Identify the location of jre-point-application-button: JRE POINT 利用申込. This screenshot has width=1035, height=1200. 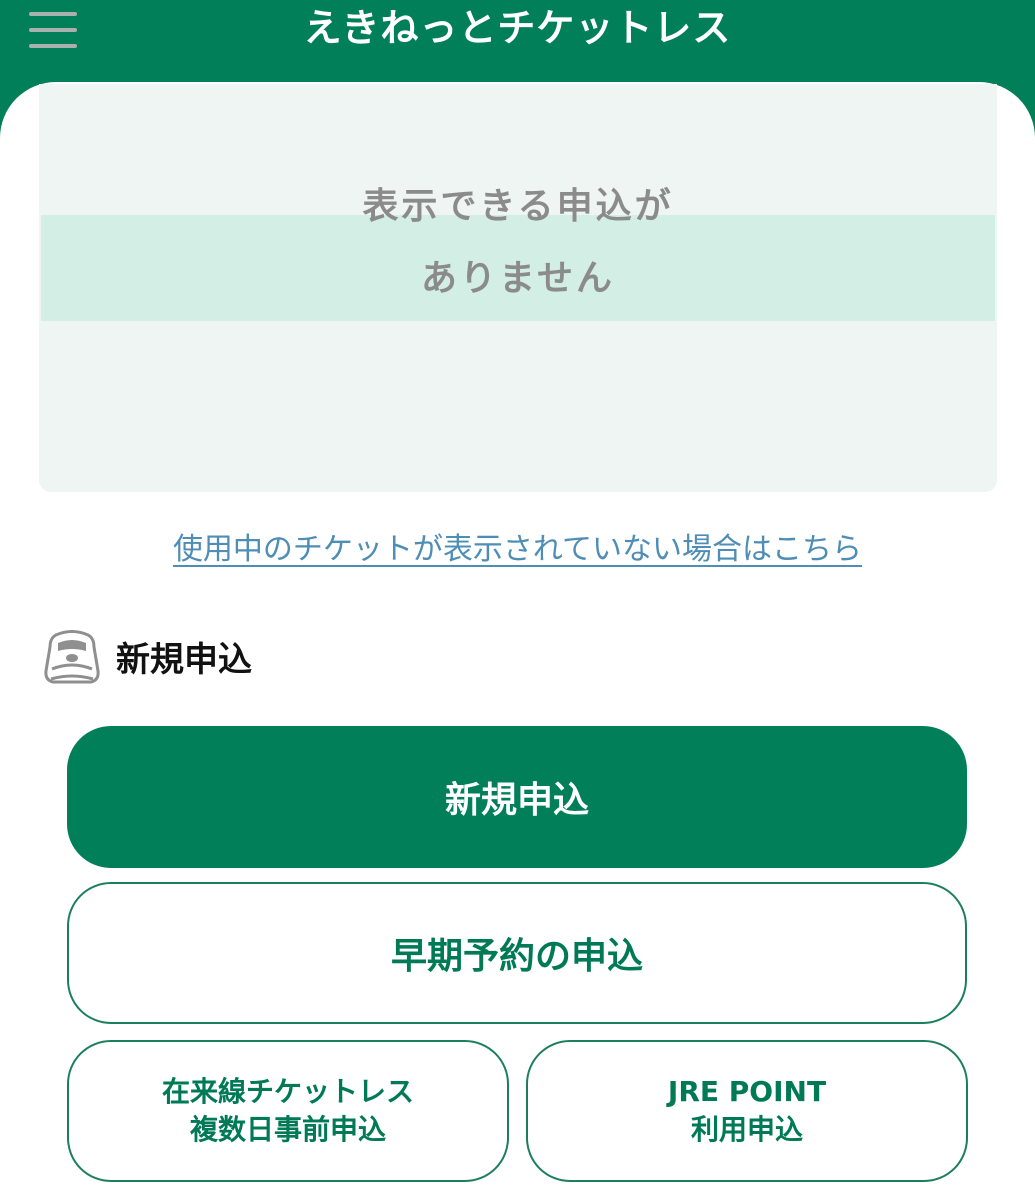
(747, 1111).